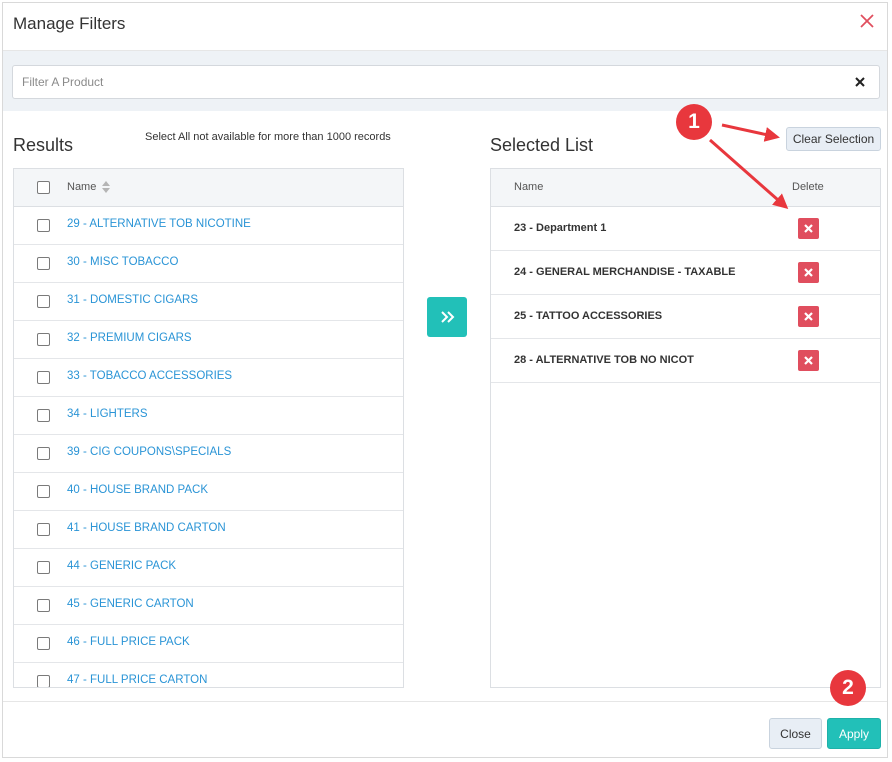 The height and width of the screenshot is (762, 892). What do you see at coordinates (69, 23) in the screenshot?
I see `dialog-title: Manage Filters` at bounding box center [69, 23].